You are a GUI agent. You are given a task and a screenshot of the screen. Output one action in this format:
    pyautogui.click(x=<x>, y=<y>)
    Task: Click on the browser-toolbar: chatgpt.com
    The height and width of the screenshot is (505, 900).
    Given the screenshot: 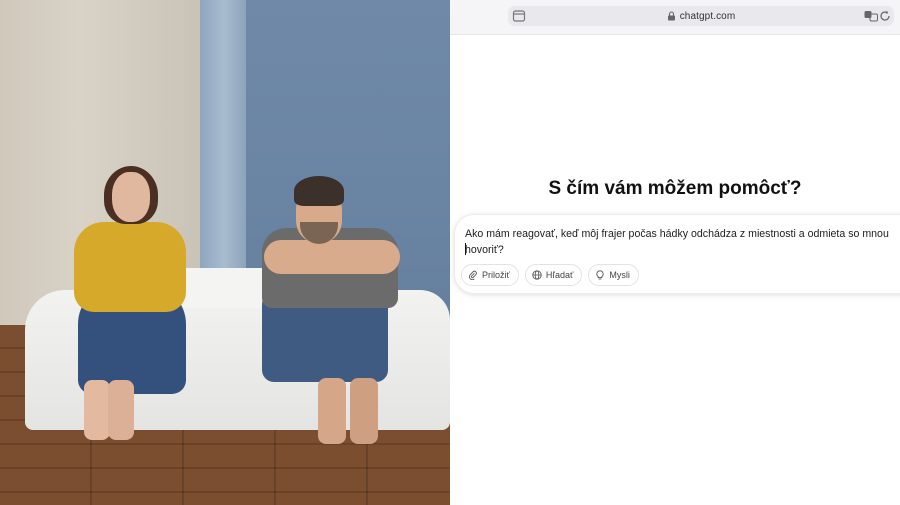 What is the action you would take?
    pyautogui.click(x=675, y=17)
    